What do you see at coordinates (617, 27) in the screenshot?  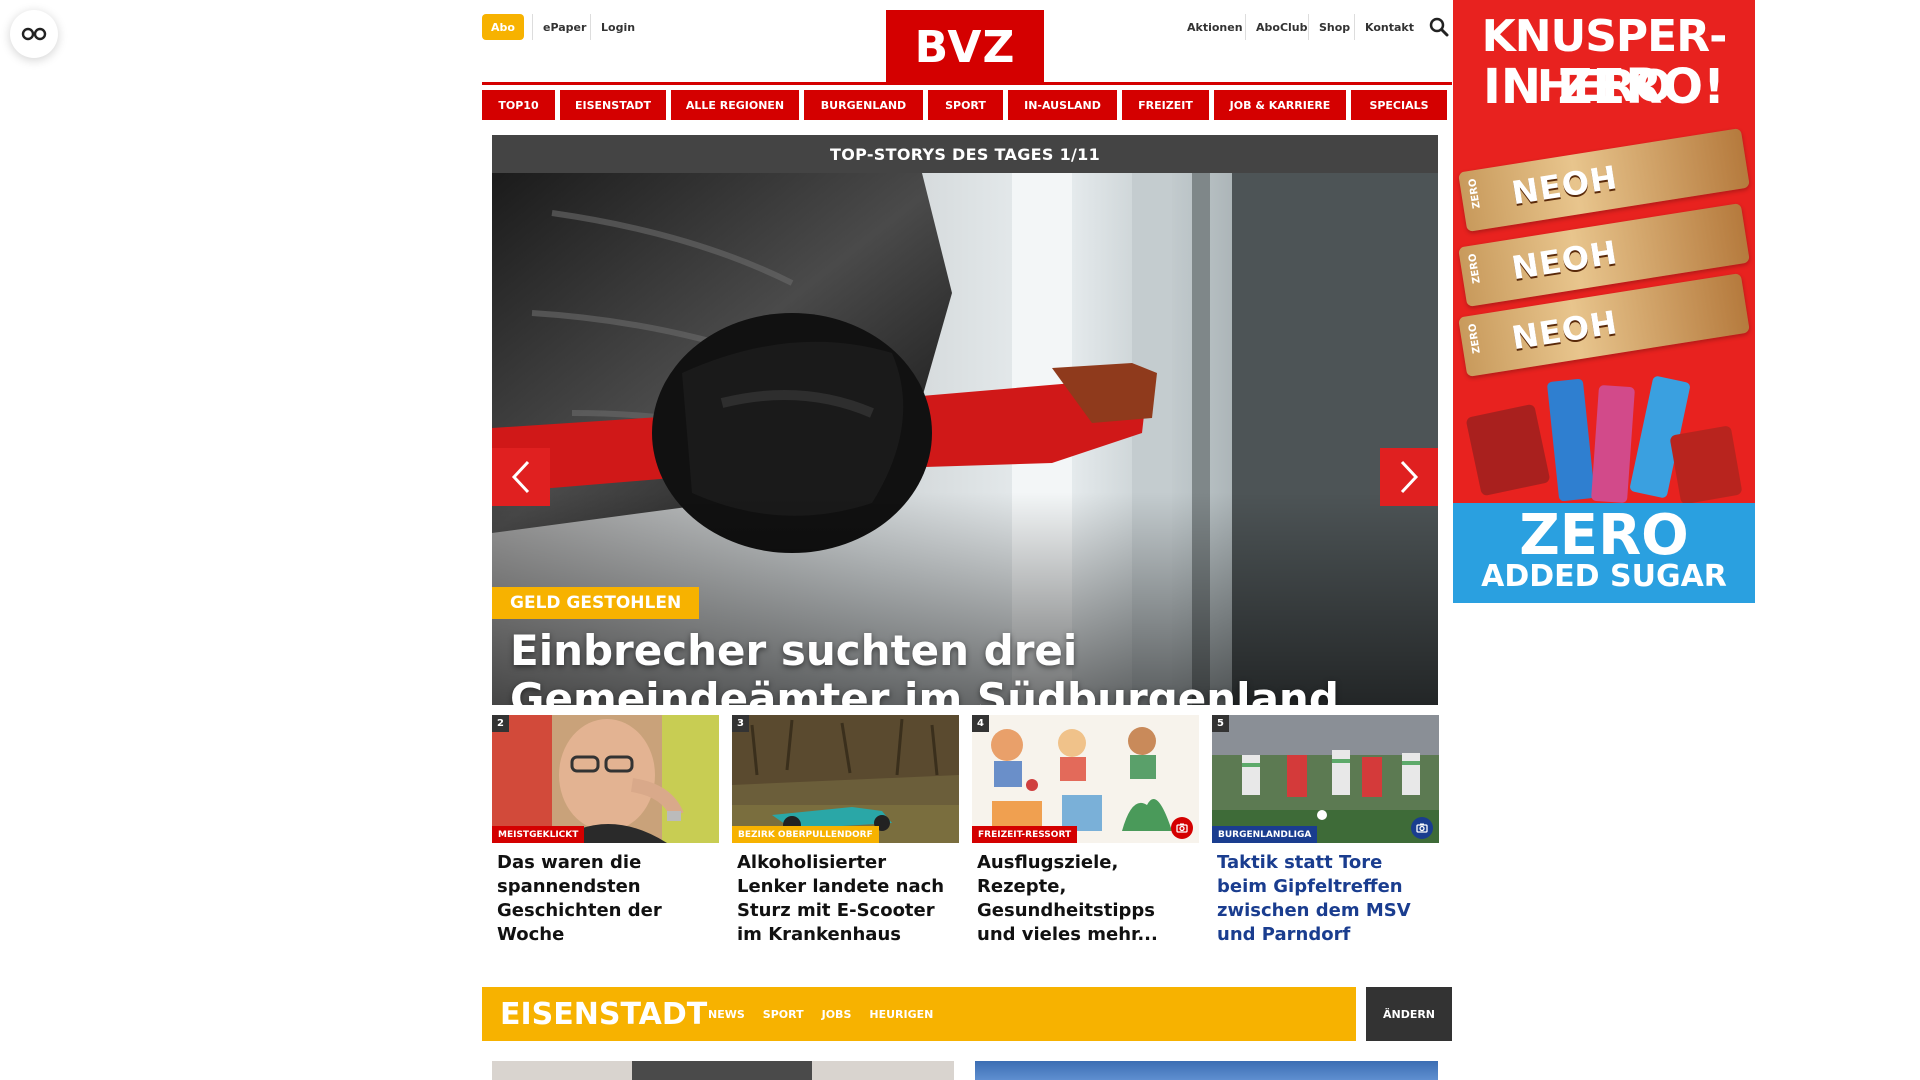 I see `login-link: Login` at bounding box center [617, 27].